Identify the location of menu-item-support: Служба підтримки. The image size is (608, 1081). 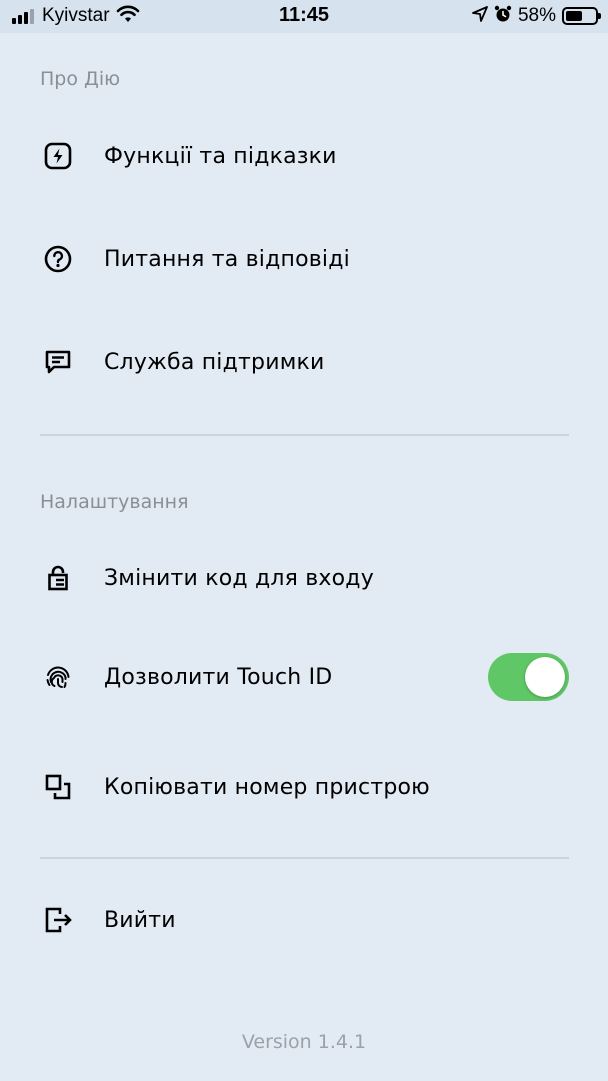
(304, 362).